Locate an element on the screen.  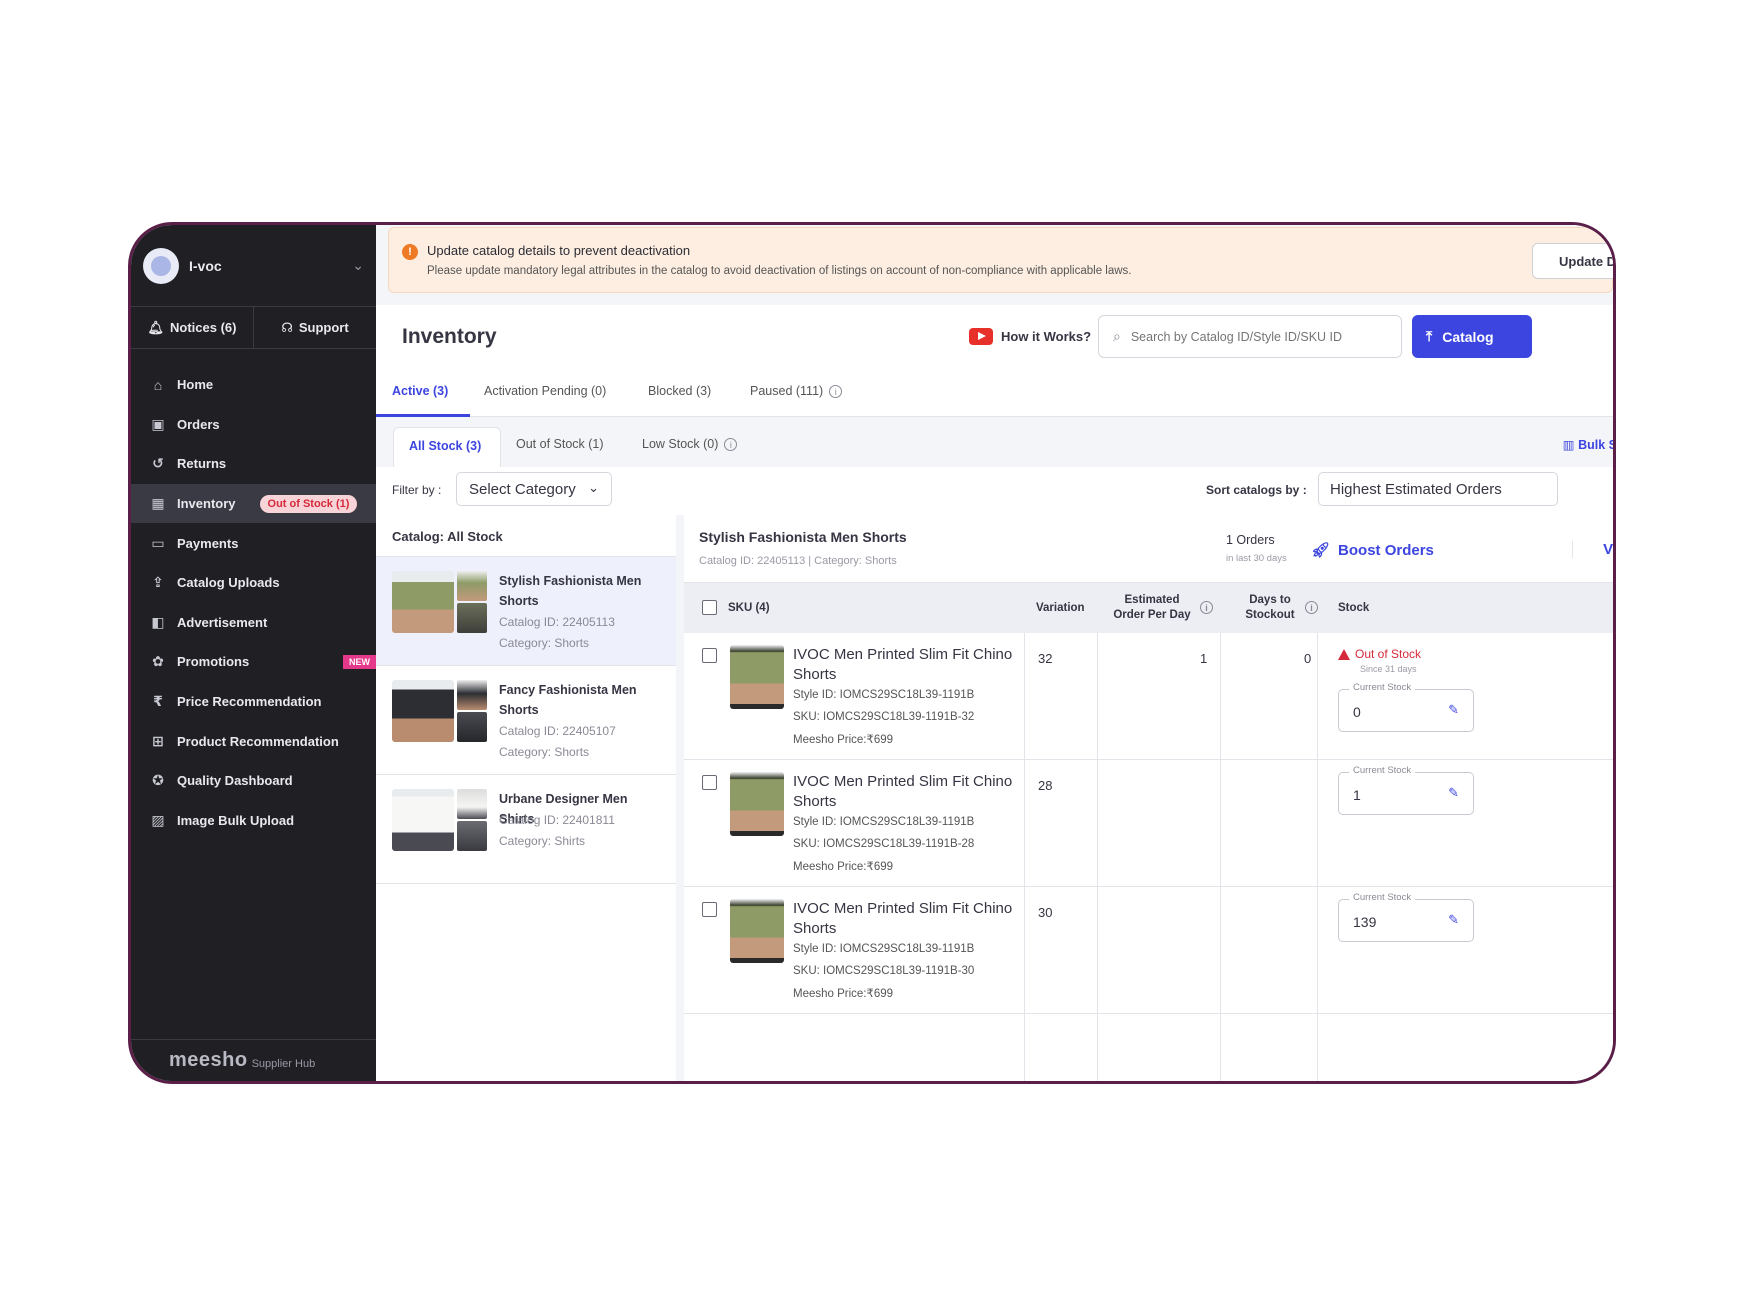
tab-activation-pending: Activation Pending (0) is located at coordinates (545, 391).